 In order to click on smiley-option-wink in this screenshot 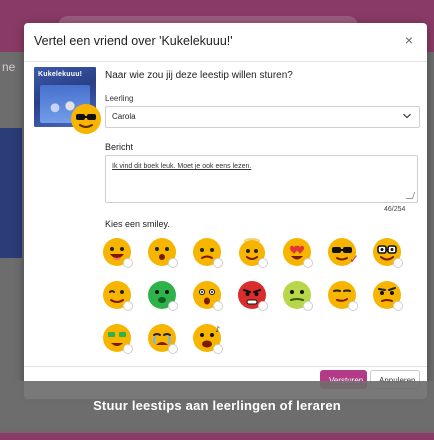, I will do `click(117, 295)`.